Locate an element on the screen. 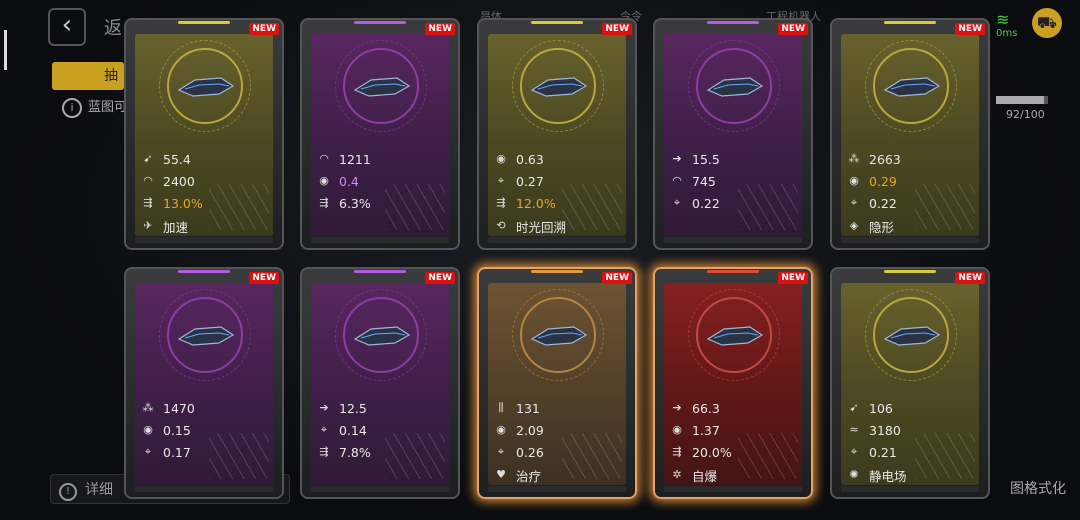 This screenshot has height=520, width=1080. blueprint-card: ⁂ 2663 ◉ 0.29 ⌖ 0.22 ◈ 隐形 NEW is located at coordinates (910, 134).